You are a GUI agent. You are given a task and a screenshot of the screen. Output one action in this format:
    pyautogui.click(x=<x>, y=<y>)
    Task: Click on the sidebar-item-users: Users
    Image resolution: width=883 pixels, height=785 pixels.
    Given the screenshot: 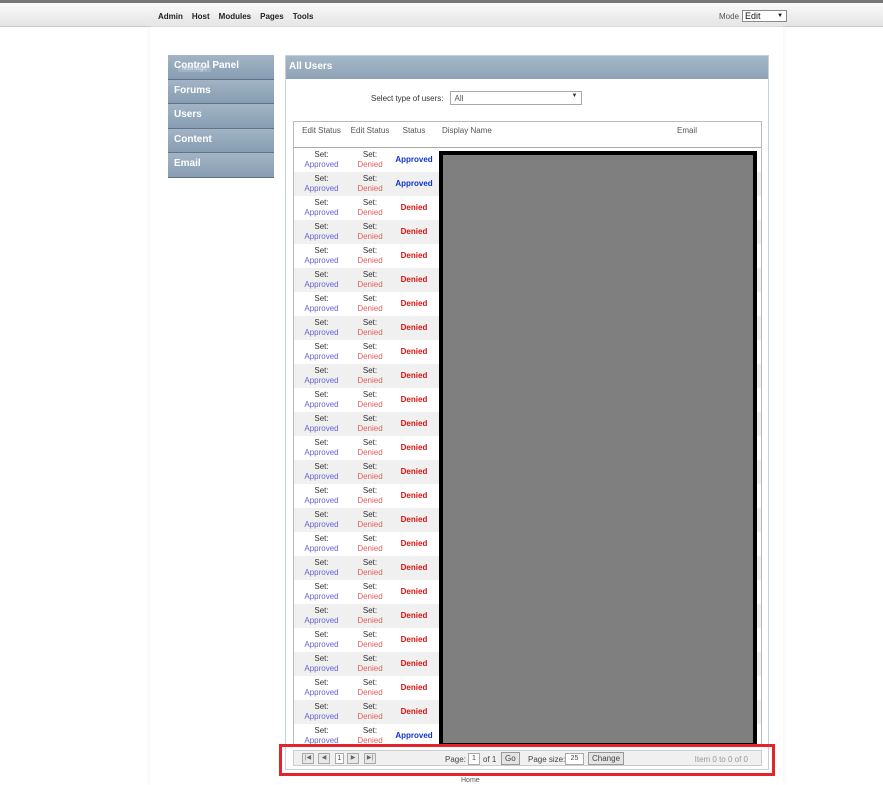 What is the action you would take?
    pyautogui.click(x=221, y=116)
    